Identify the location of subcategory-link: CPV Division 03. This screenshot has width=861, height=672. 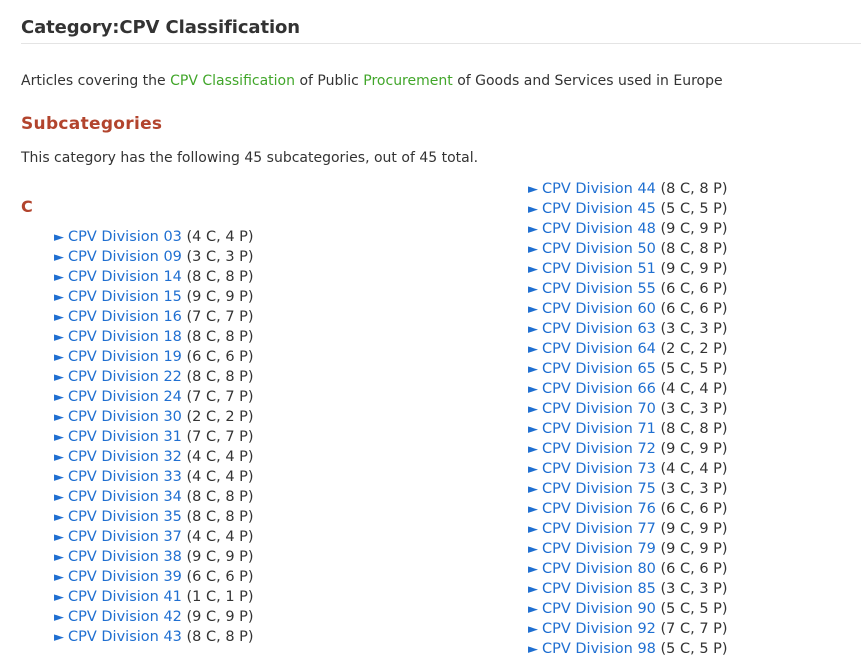
(125, 237).